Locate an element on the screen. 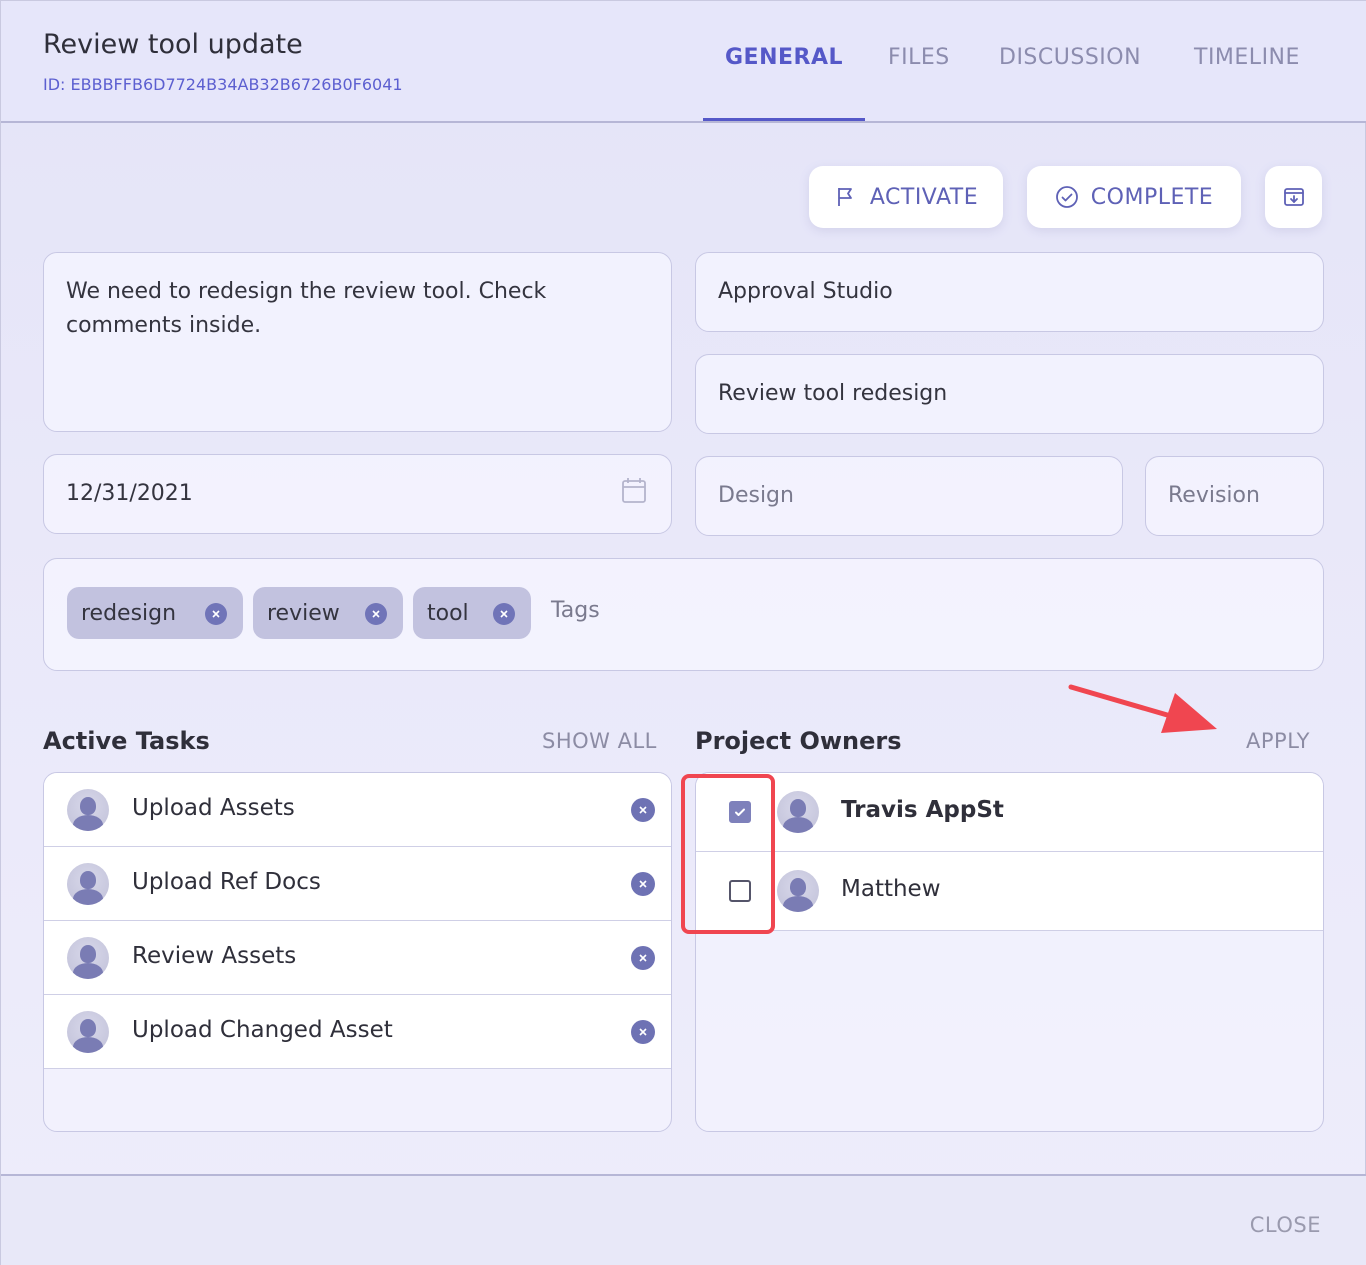 The height and width of the screenshot is (1265, 1366). active-tasks-title: Active Tasks is located at coordinates (126, 741).